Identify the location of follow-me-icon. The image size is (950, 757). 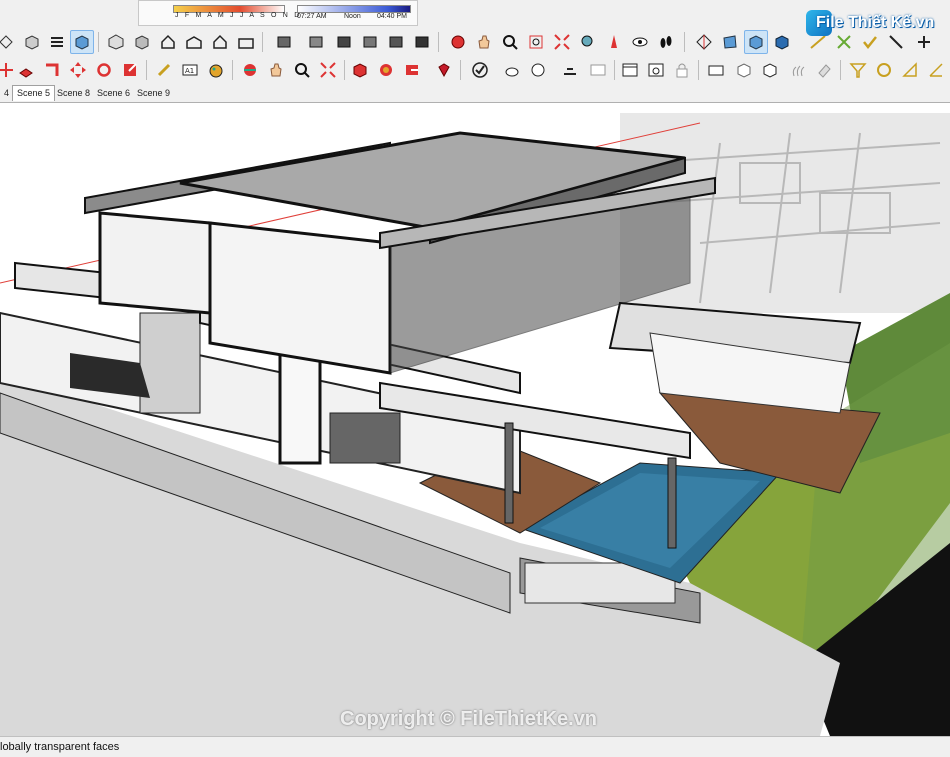
(52, 70).